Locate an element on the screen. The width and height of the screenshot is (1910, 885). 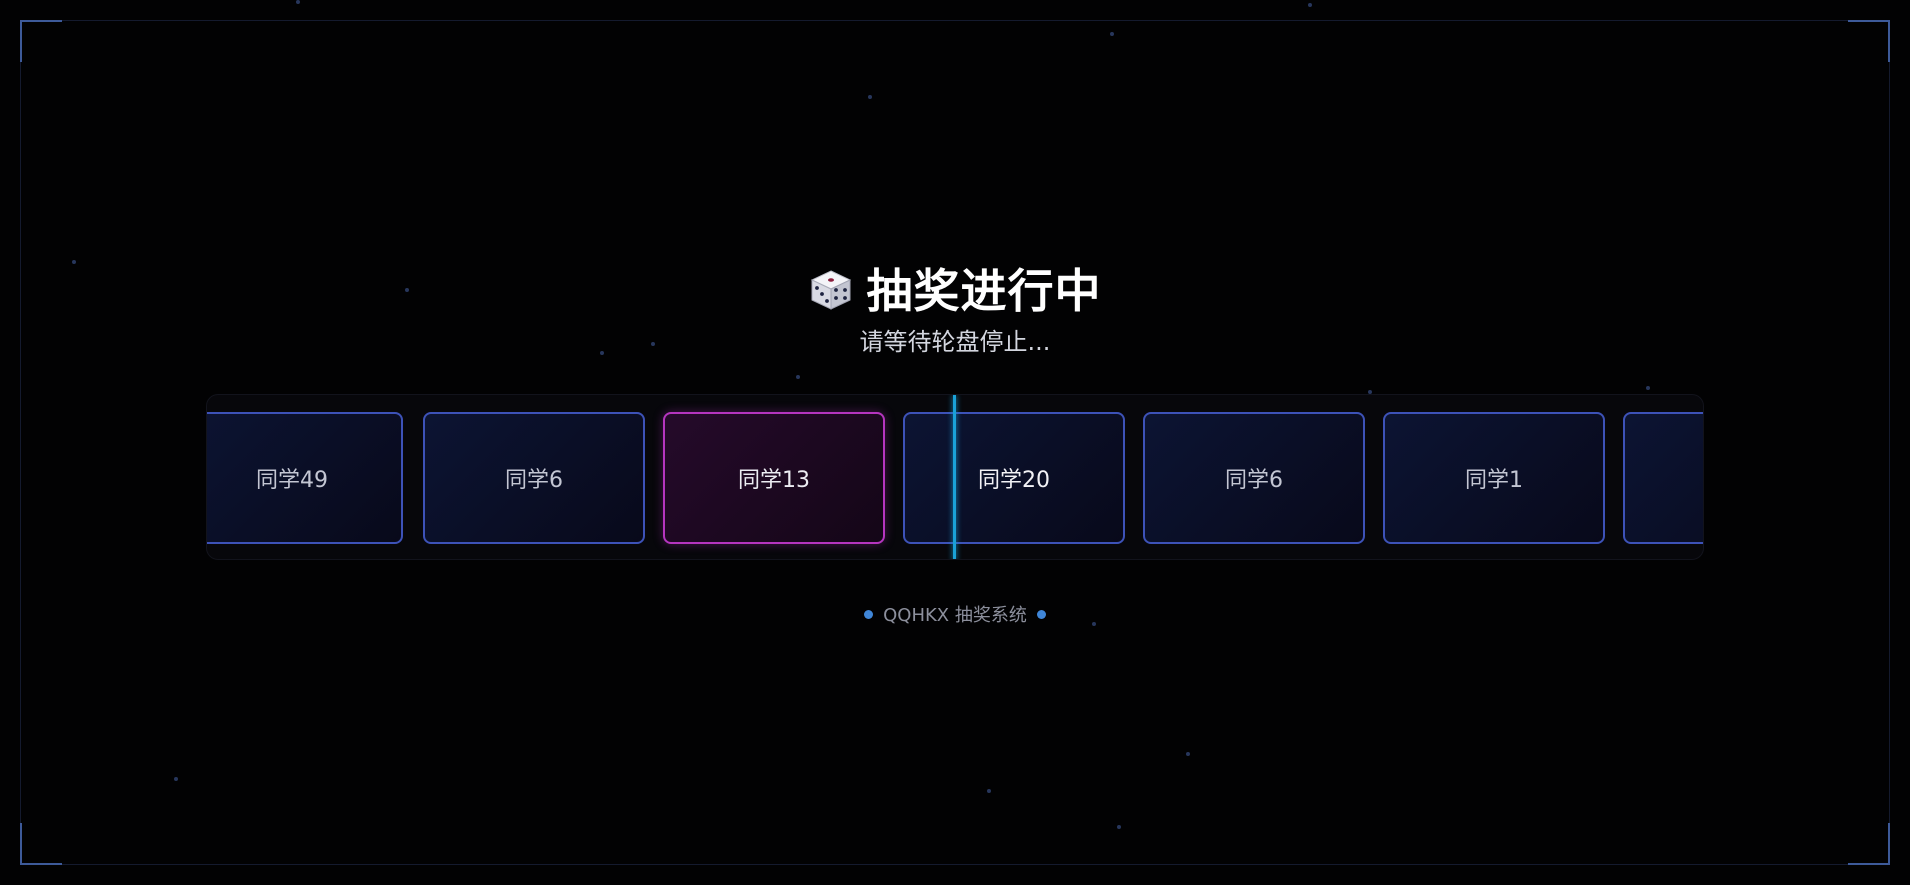
frame-corner-bottom-left is located at coordinates (41, 844).